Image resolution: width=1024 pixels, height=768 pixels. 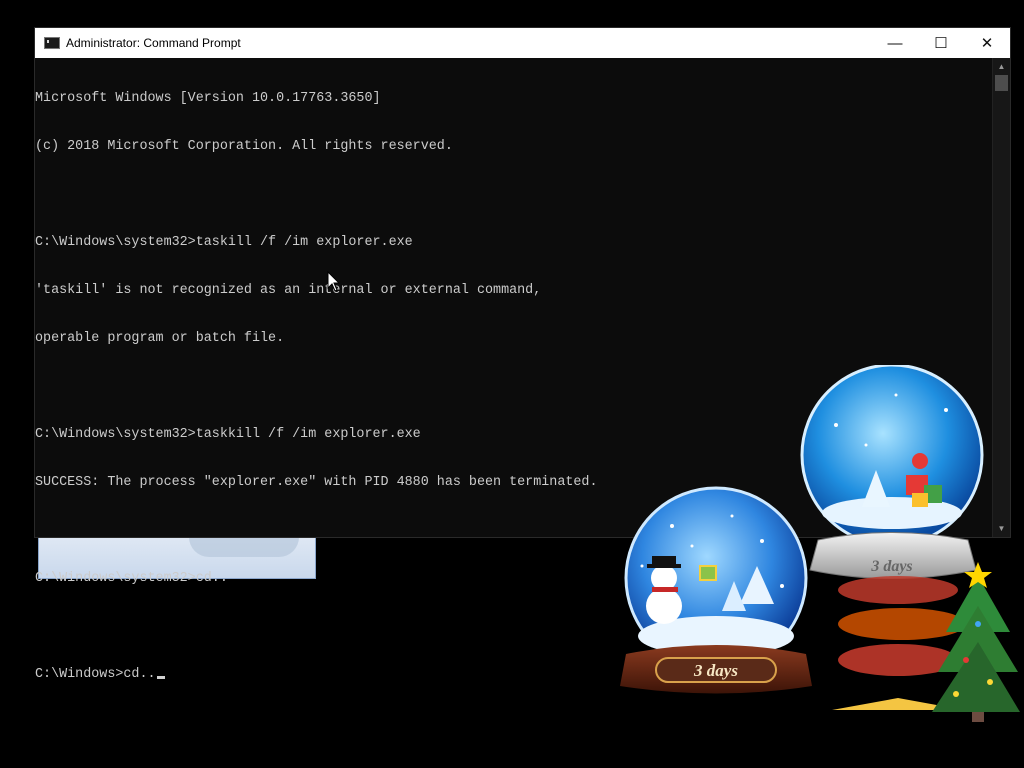 What do you see at coordinates (1001, 297) in the screenshot?
I see `vertical-scrollbar: ▲ ▼` at bounding box center [1001, 297].